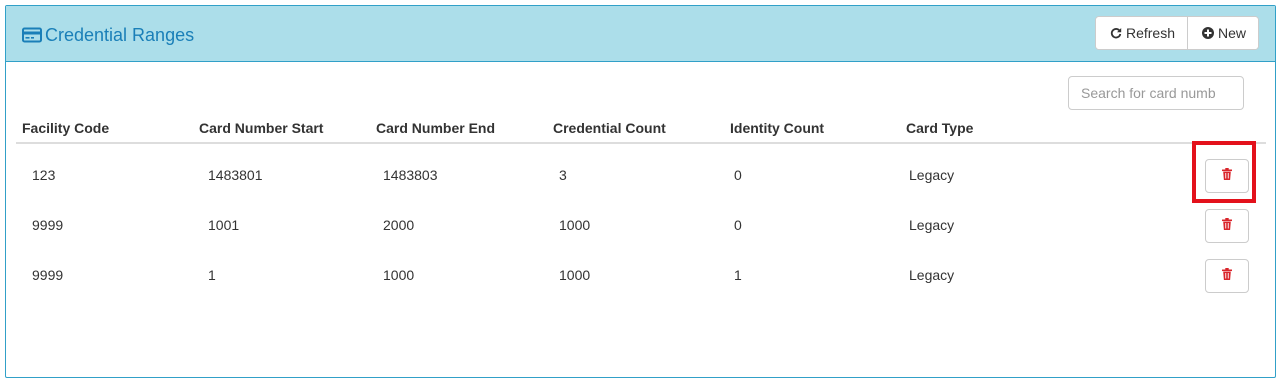  Describe the element at coordinates (777, 128) in the screenshot. I see `column-header-identity-count: Identity Count` at that location.